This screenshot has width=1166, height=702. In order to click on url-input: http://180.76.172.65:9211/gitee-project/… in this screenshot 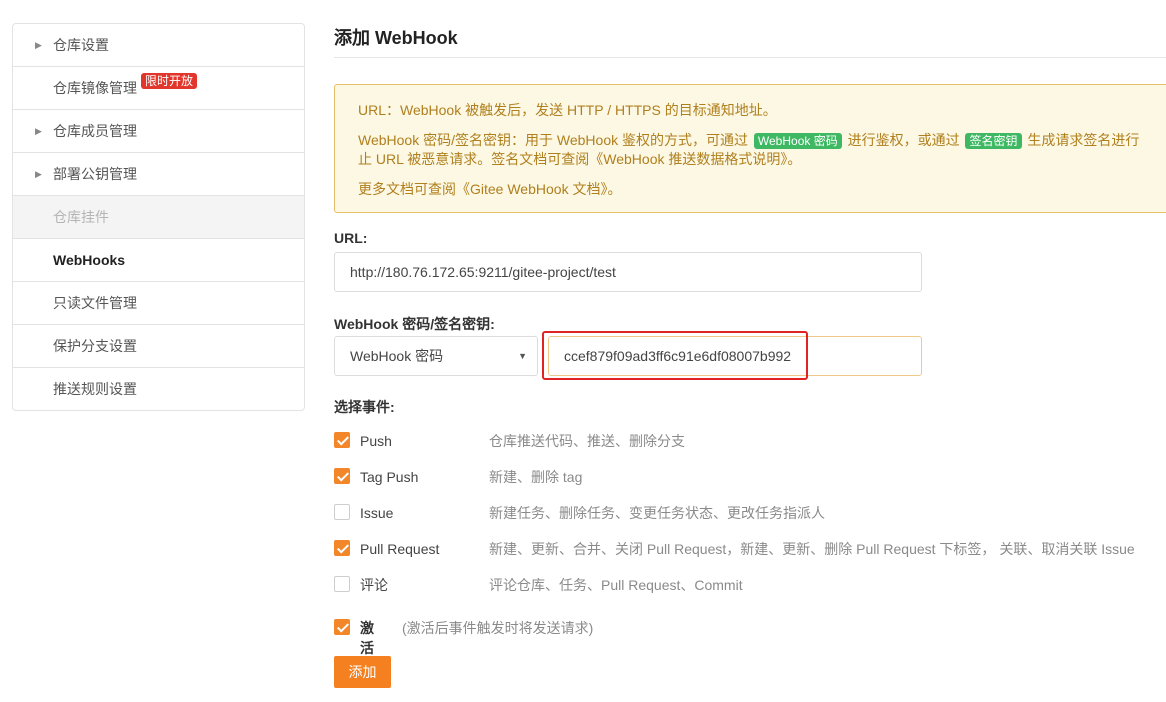, I will do `click(628, 272)`.